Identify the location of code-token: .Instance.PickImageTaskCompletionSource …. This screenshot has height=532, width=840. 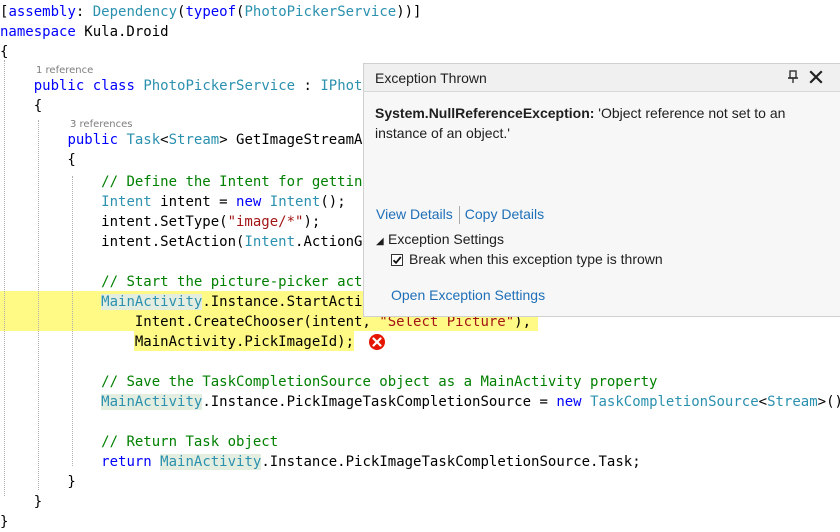
(379, 402).